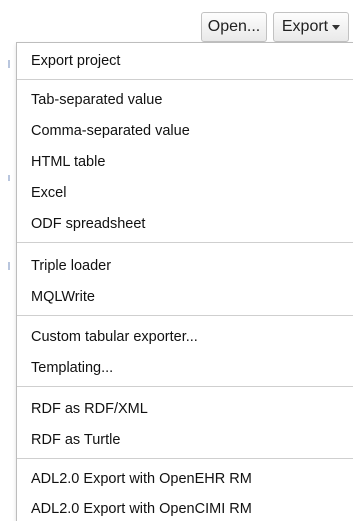 The height and width of the screenshot is (521, 353). I want to click on menu-item-label: Triple loader, so click(71, 266).